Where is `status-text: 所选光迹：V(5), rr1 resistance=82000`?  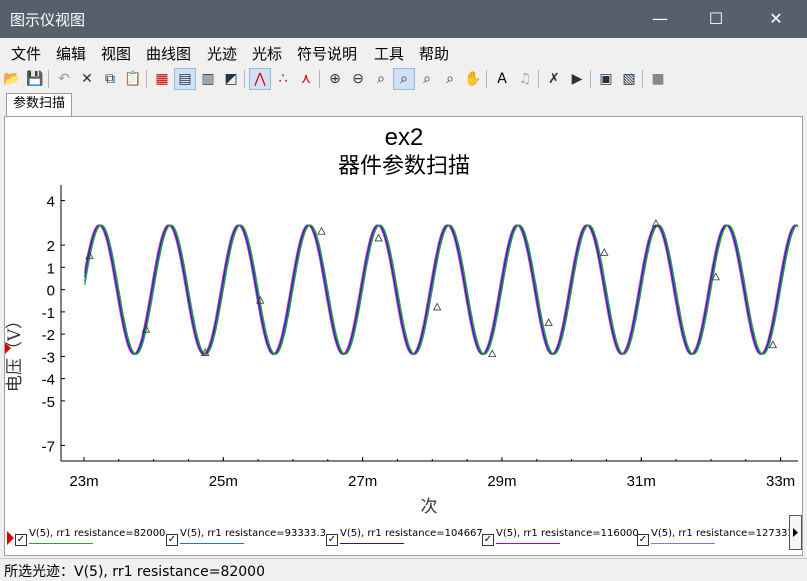 status-text: 所选光迹：V(5), rr1 resistance=82000 is located at coordinates (134, 572).